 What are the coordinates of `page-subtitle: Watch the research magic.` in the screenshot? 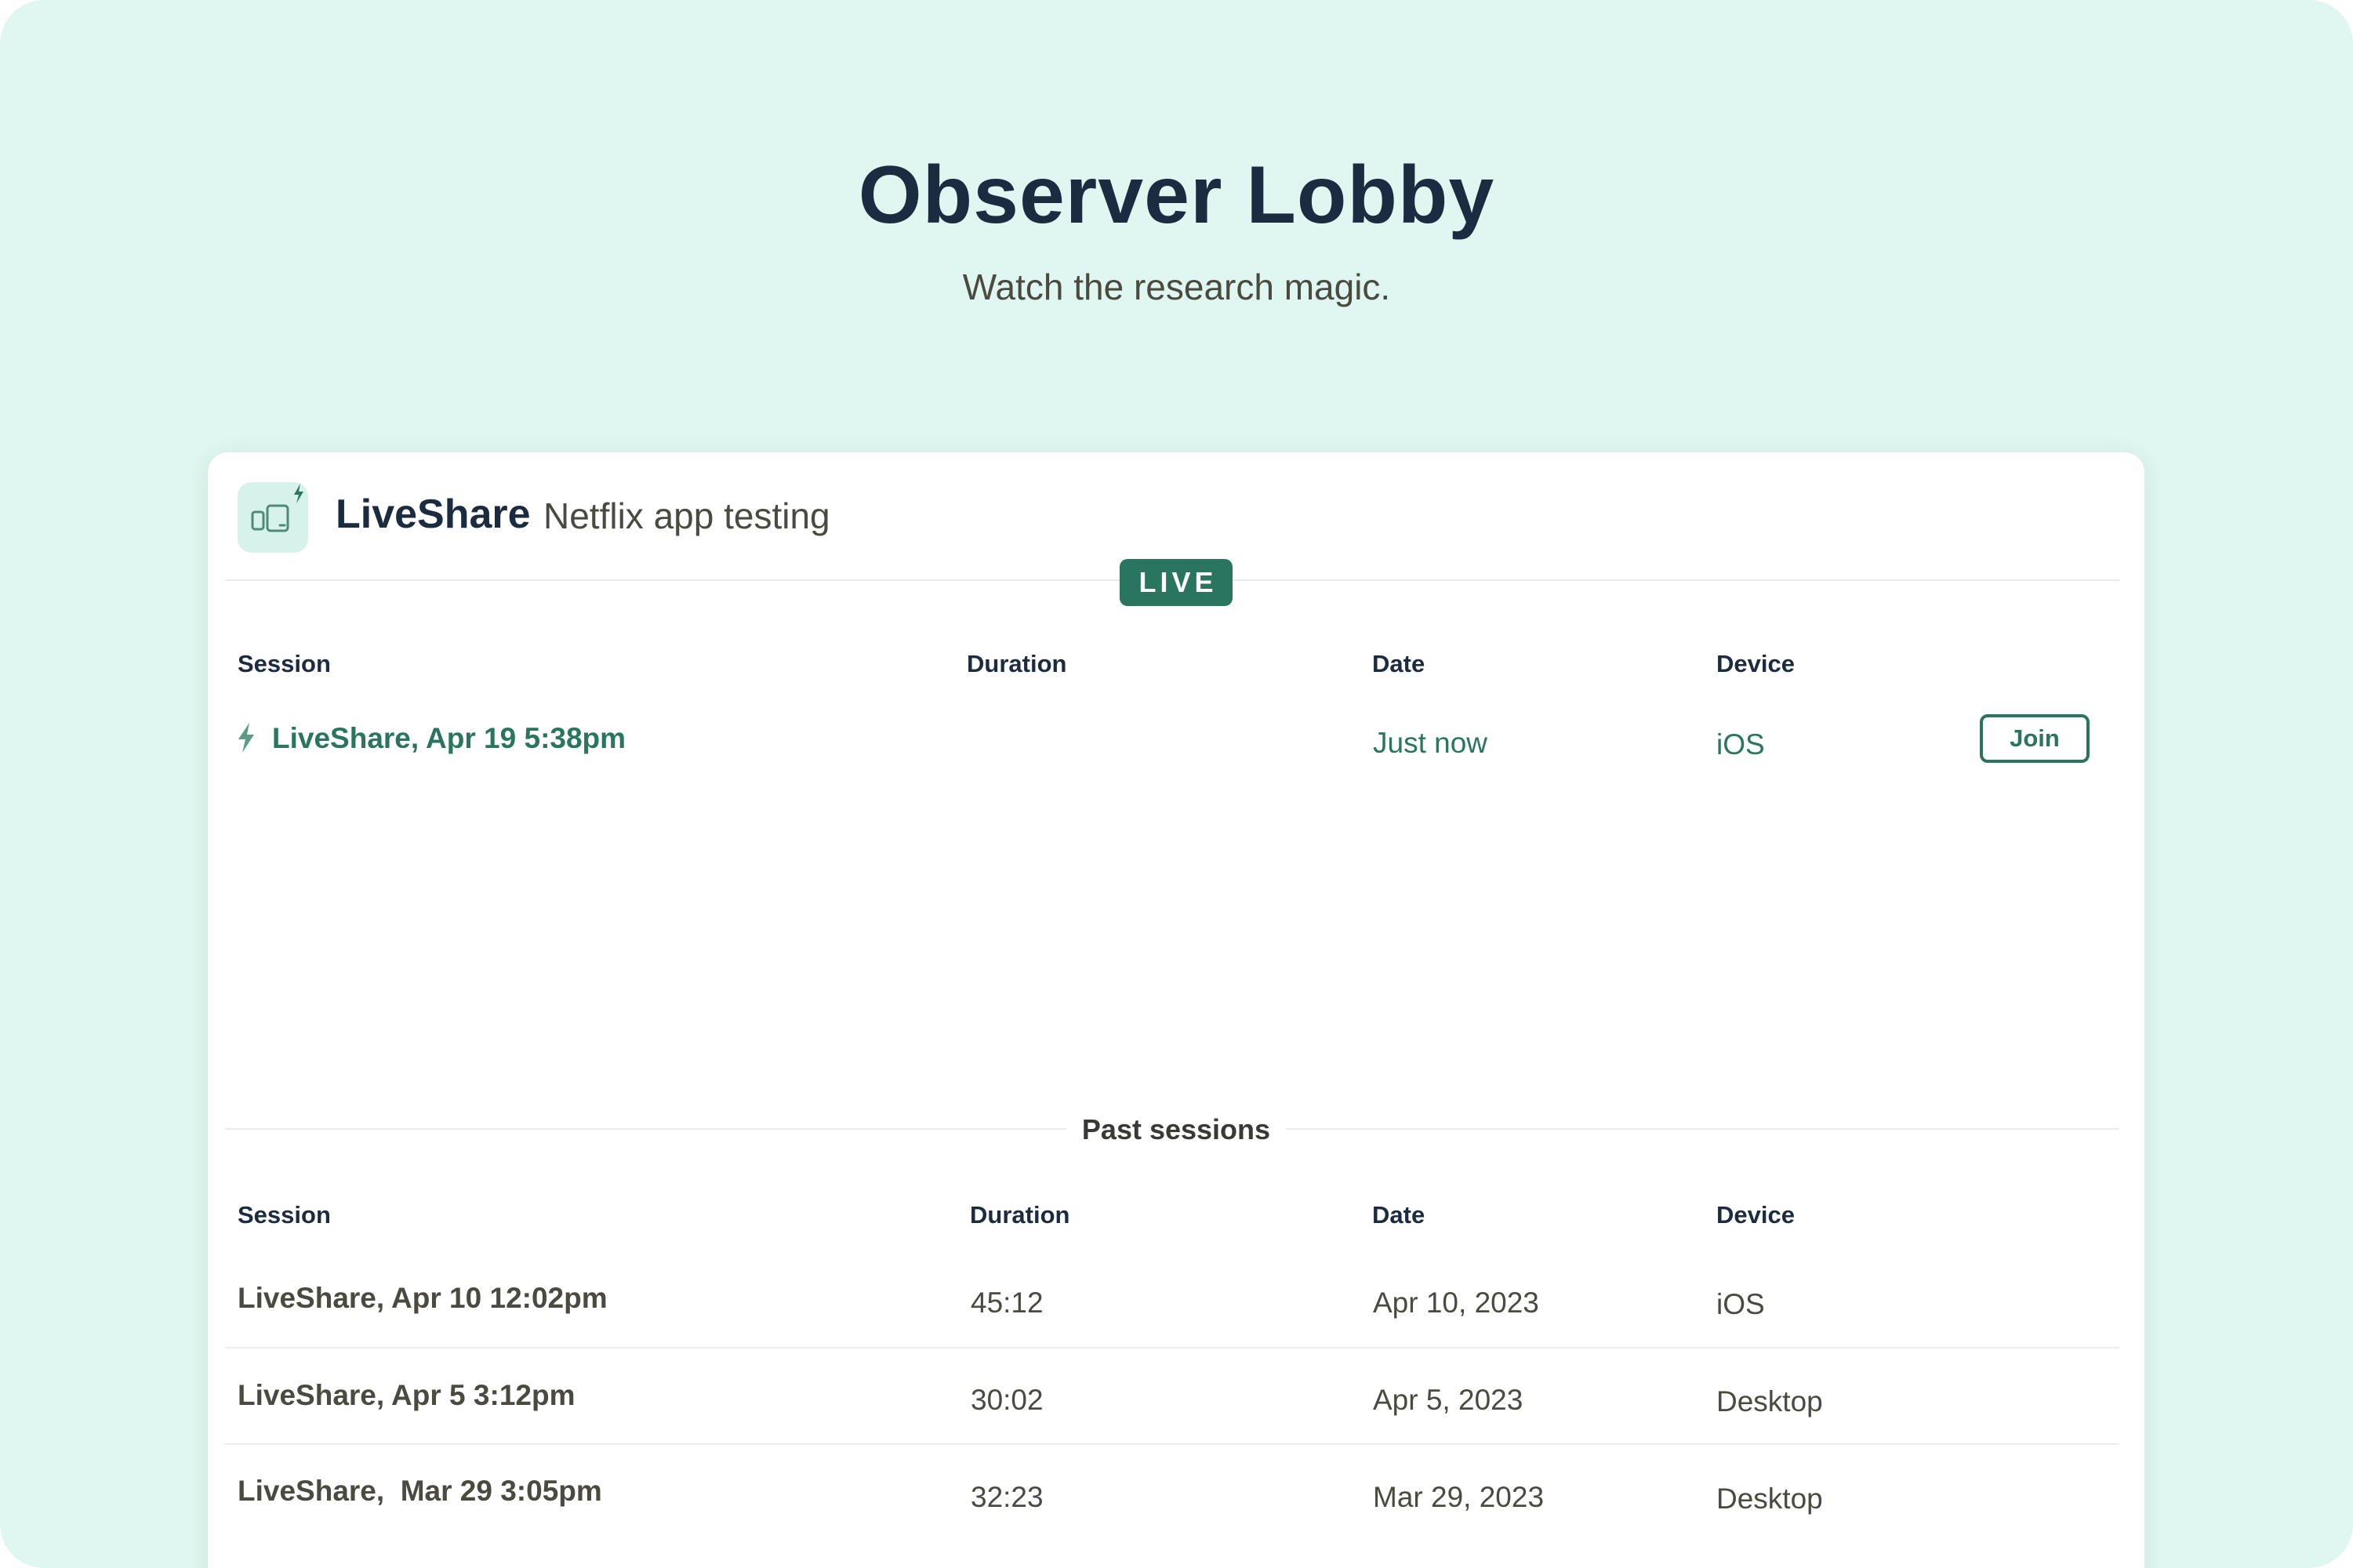 It's located at (1176, 287).